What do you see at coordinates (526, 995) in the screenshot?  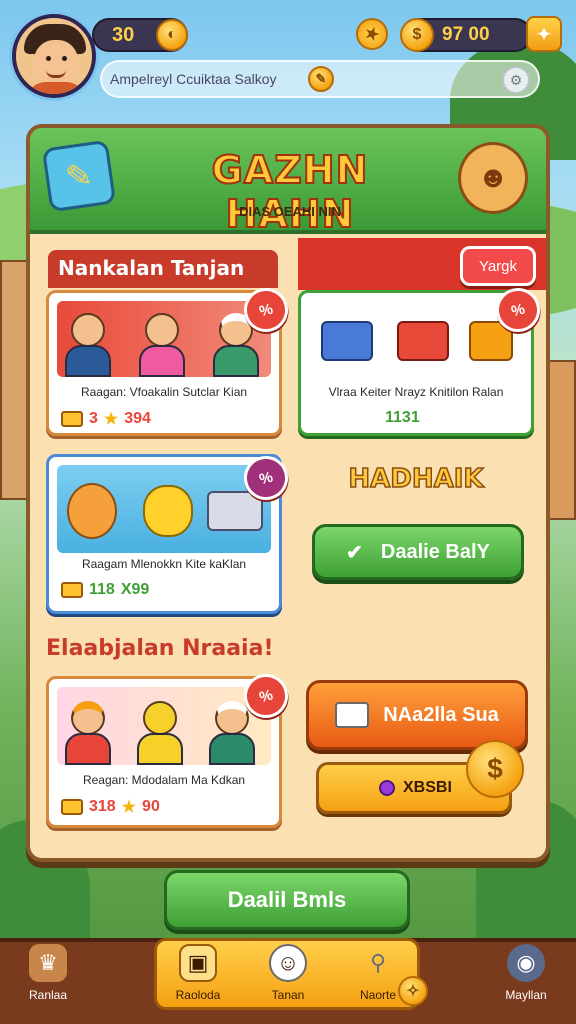 I see `nav-label: Mayllan` at bounding box center [526, 995].